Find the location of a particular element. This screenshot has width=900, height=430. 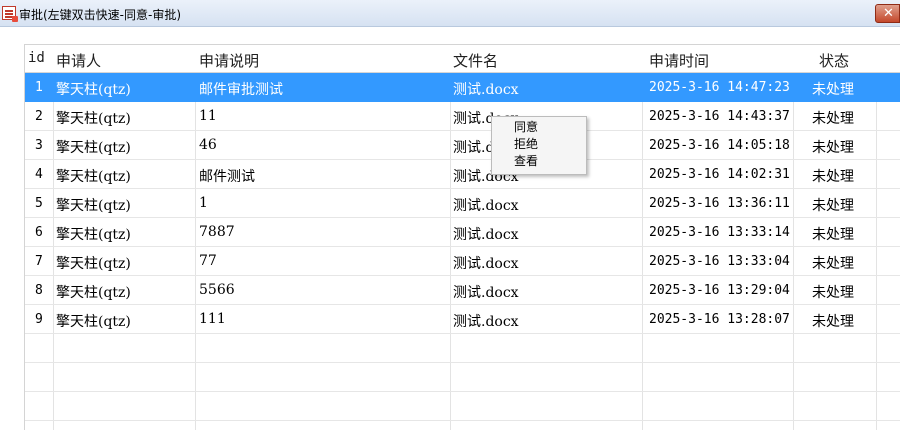

cell-description: 111 is located at coordinates (212, 319).